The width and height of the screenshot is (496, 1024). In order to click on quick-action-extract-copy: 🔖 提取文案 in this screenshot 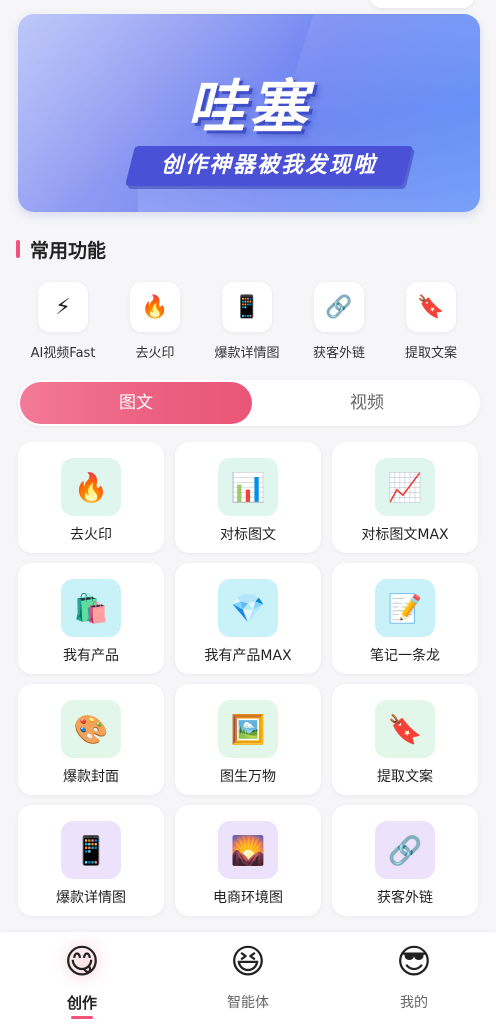, I will do `click(431, 321)`.